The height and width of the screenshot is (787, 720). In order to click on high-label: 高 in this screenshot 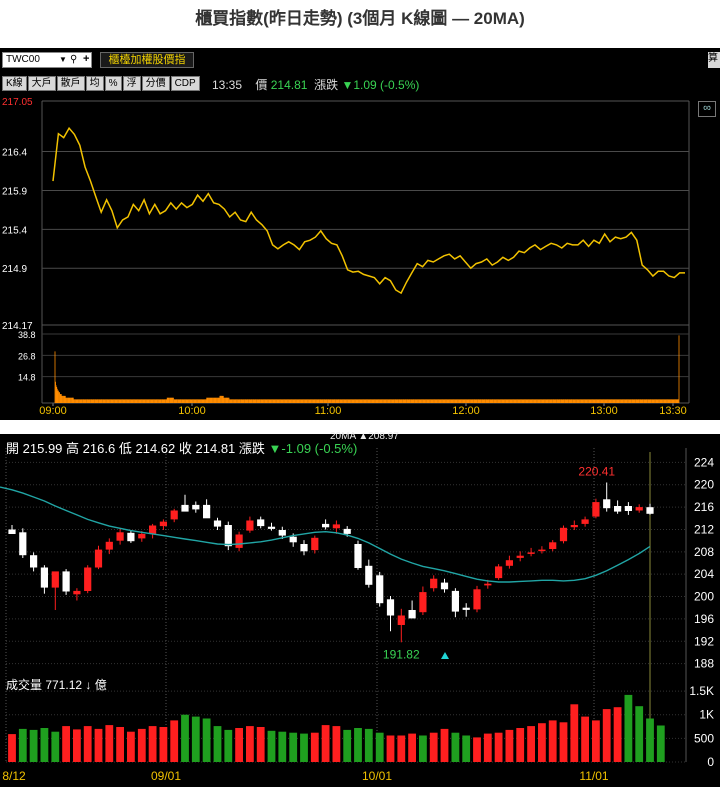, I will do `click(73, 448)`.